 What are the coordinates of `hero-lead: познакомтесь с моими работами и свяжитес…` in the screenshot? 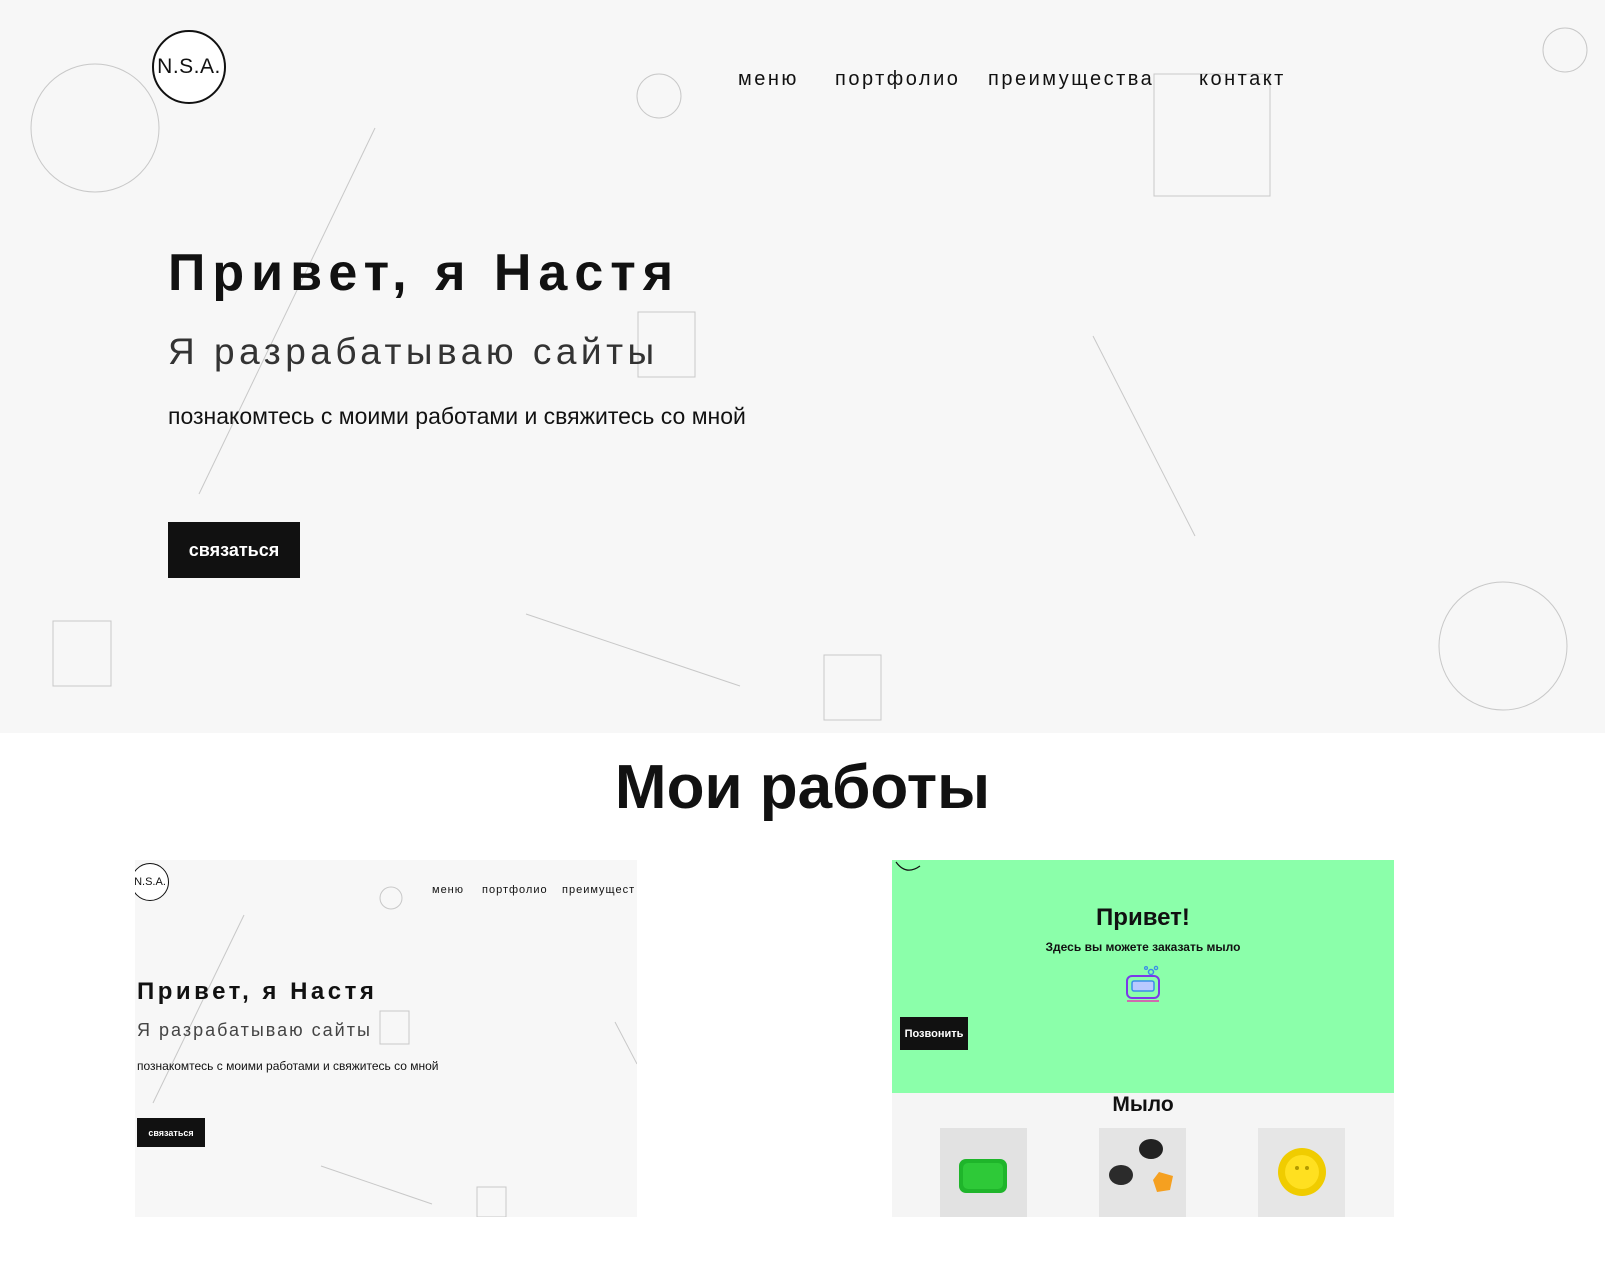 It's located at (457, 416).